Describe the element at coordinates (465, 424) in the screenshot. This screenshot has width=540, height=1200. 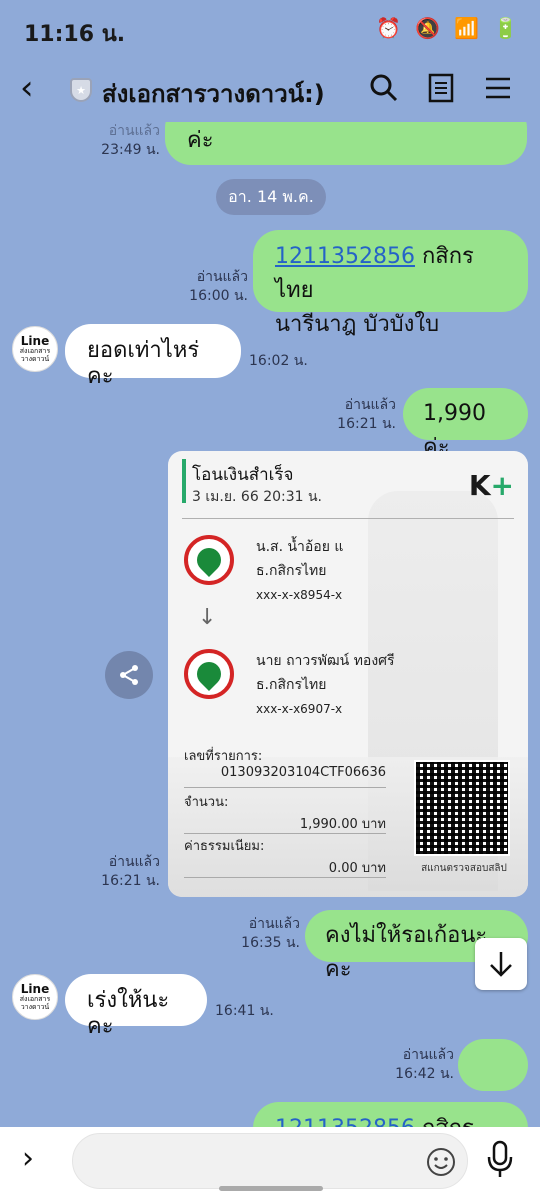
I see `message-bubble-out: 1,990 ค่ะ` at that location.